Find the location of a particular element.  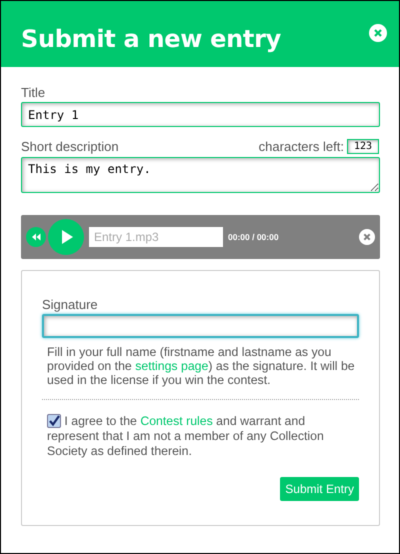

field-label: Signature is located at coordinates (70, 304).